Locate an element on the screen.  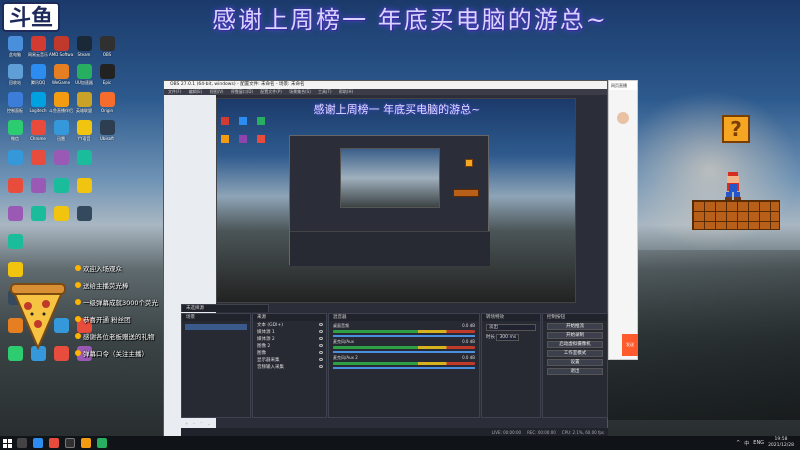
down-icon: ⌄ is located at coordinates (208, 423).